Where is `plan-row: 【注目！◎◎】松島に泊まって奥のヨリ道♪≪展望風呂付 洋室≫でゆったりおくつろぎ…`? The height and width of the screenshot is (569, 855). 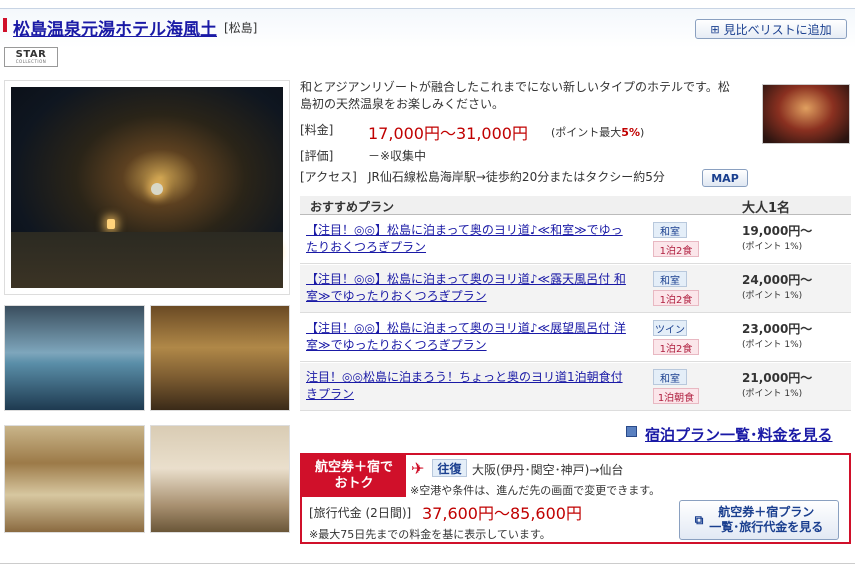
plan-row: 【注目！◎◎】松島に泊まって奥のヨリ道♪≪展望風呂付 洋室≫でゆったりおくつろぎ… is located at coordinates (575, 338).